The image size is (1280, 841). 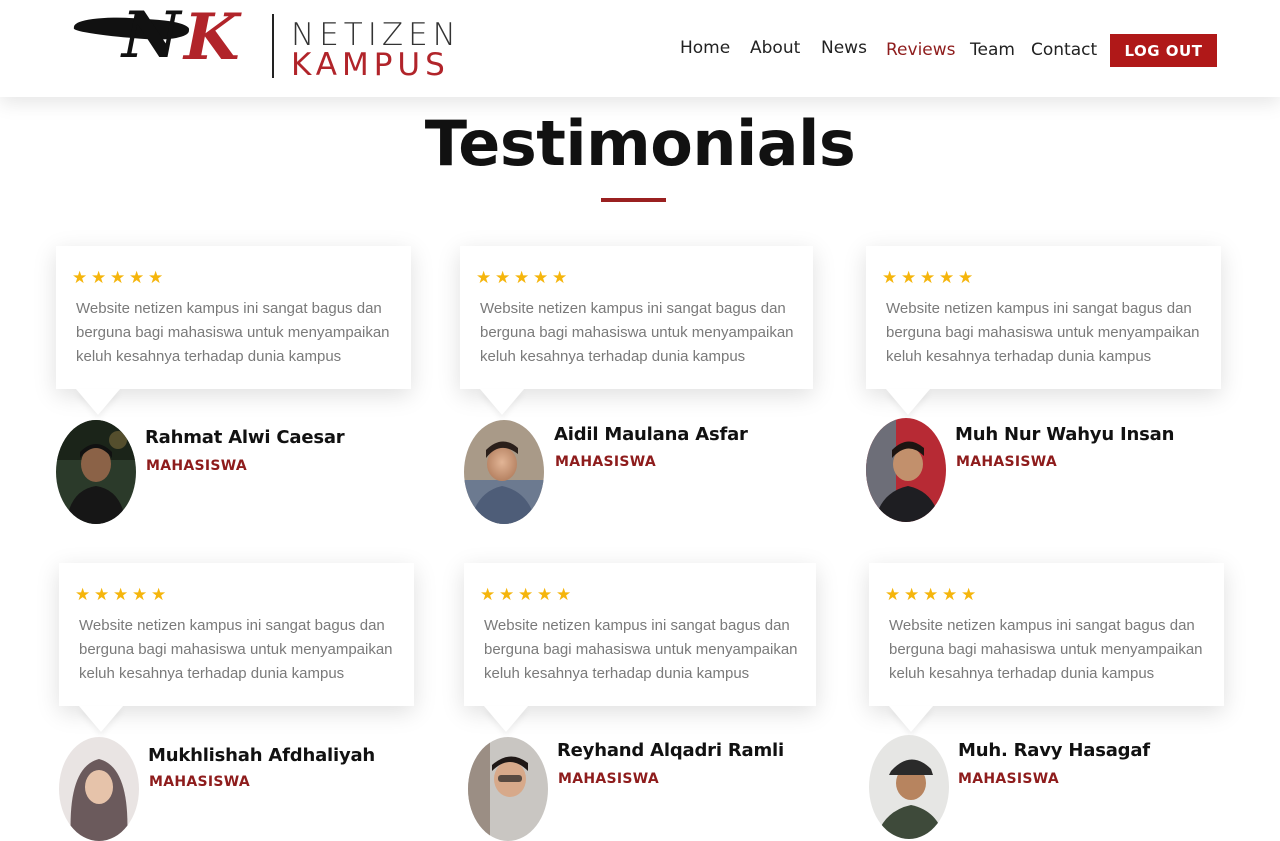 What do you see at coordinates (640, 143) in the screenshot?
I see `section-title: Testimonials` at bounding box center [640, 143].